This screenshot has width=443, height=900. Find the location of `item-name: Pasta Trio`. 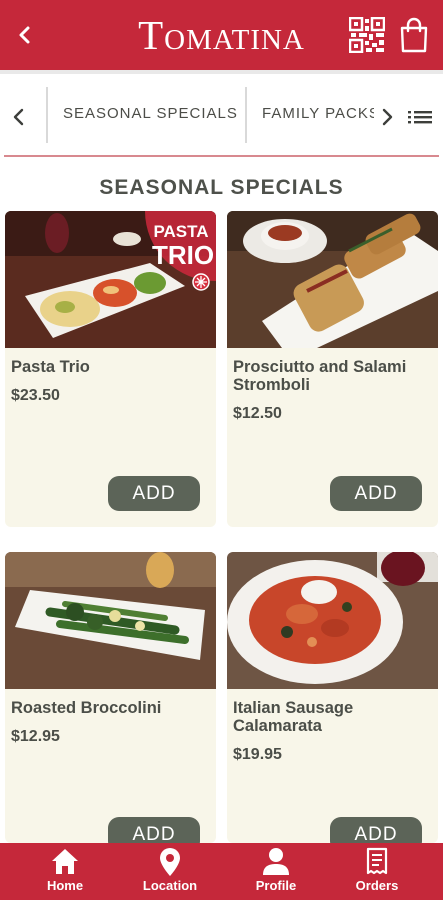

item-name: Pasta Trio is located at coordinates (50, 367).